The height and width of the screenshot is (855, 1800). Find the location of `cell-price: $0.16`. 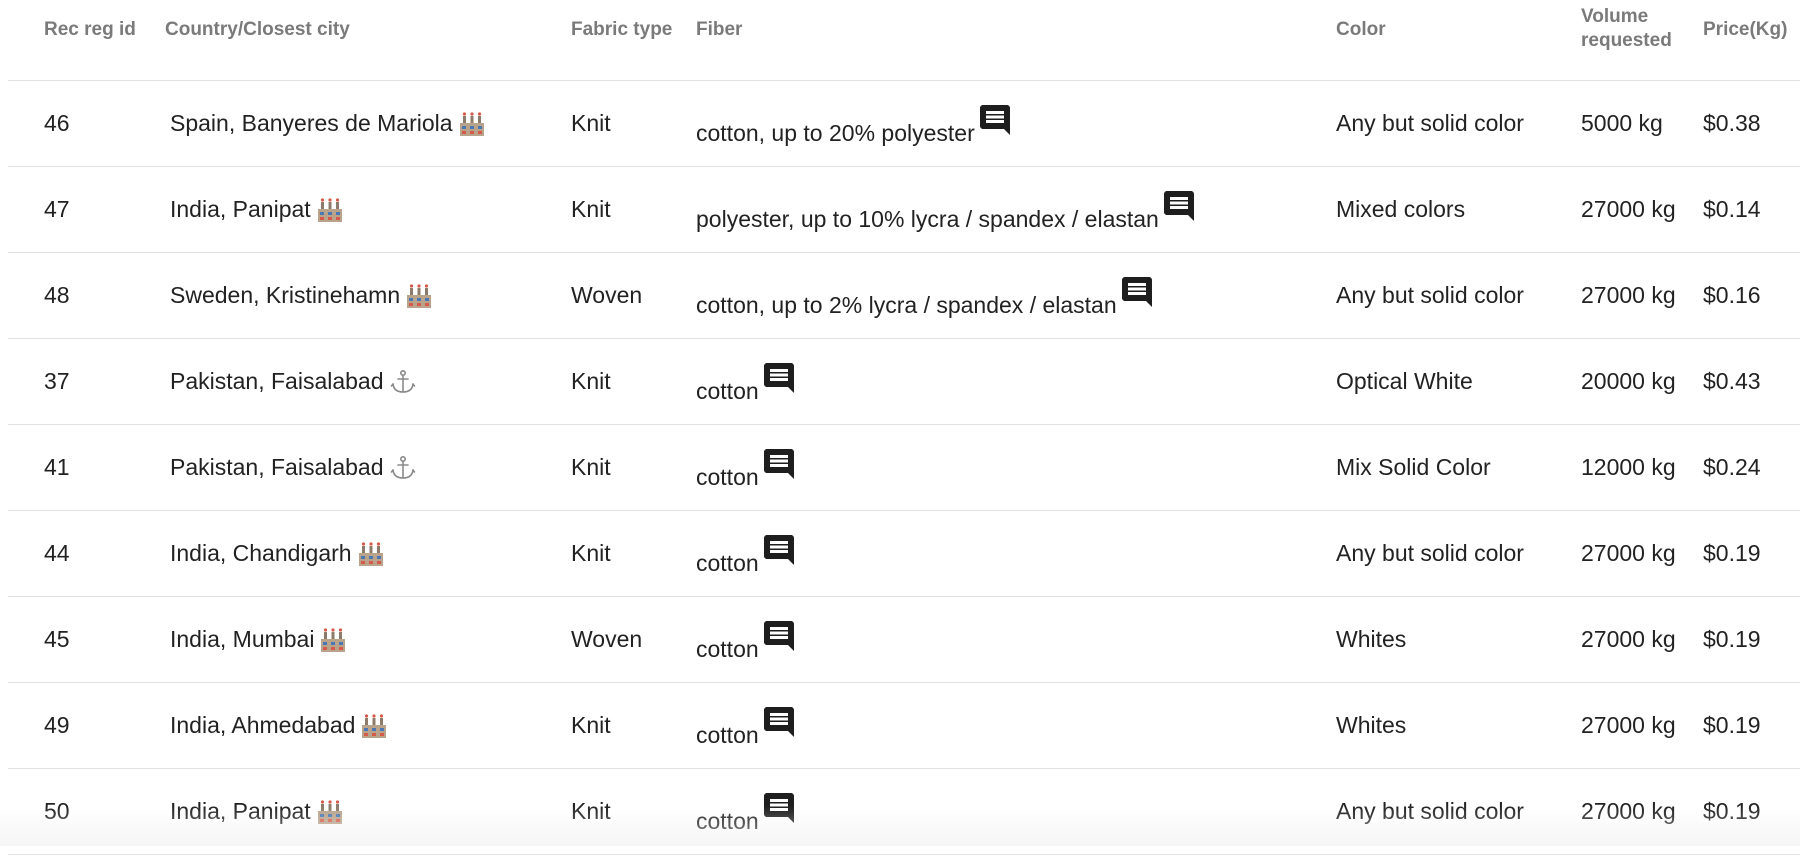

cell-price: $0.16 is located at coordinates (1732, 295).